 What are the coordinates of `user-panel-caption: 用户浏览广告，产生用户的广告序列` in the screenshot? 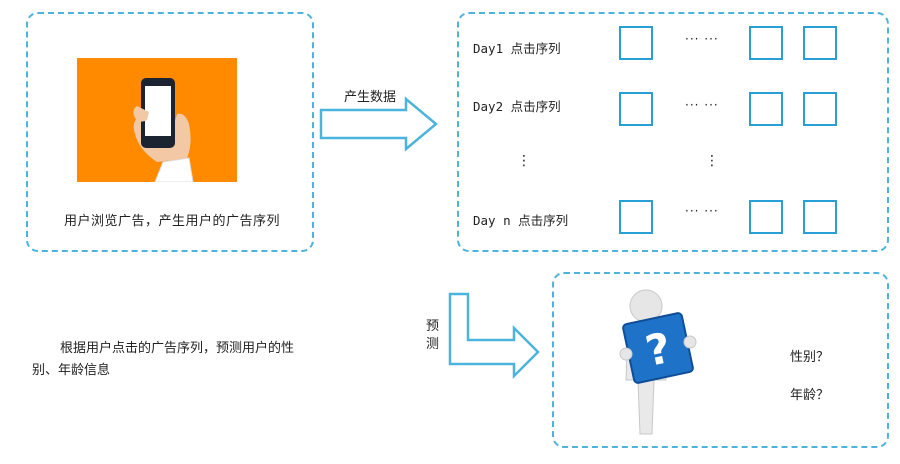 It's located at (171, 221).